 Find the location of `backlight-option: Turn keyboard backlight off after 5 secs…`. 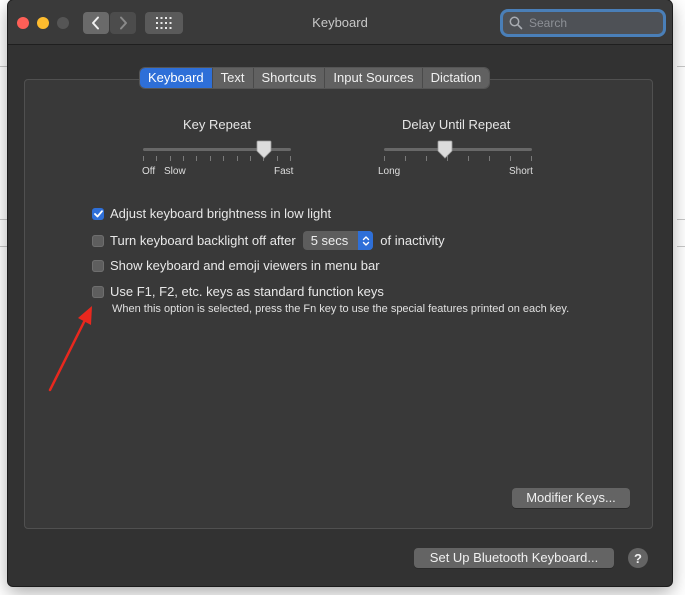

backlight-option: Turn keyboard backlight off after 5 secs… is located at coordinates (268, 240).